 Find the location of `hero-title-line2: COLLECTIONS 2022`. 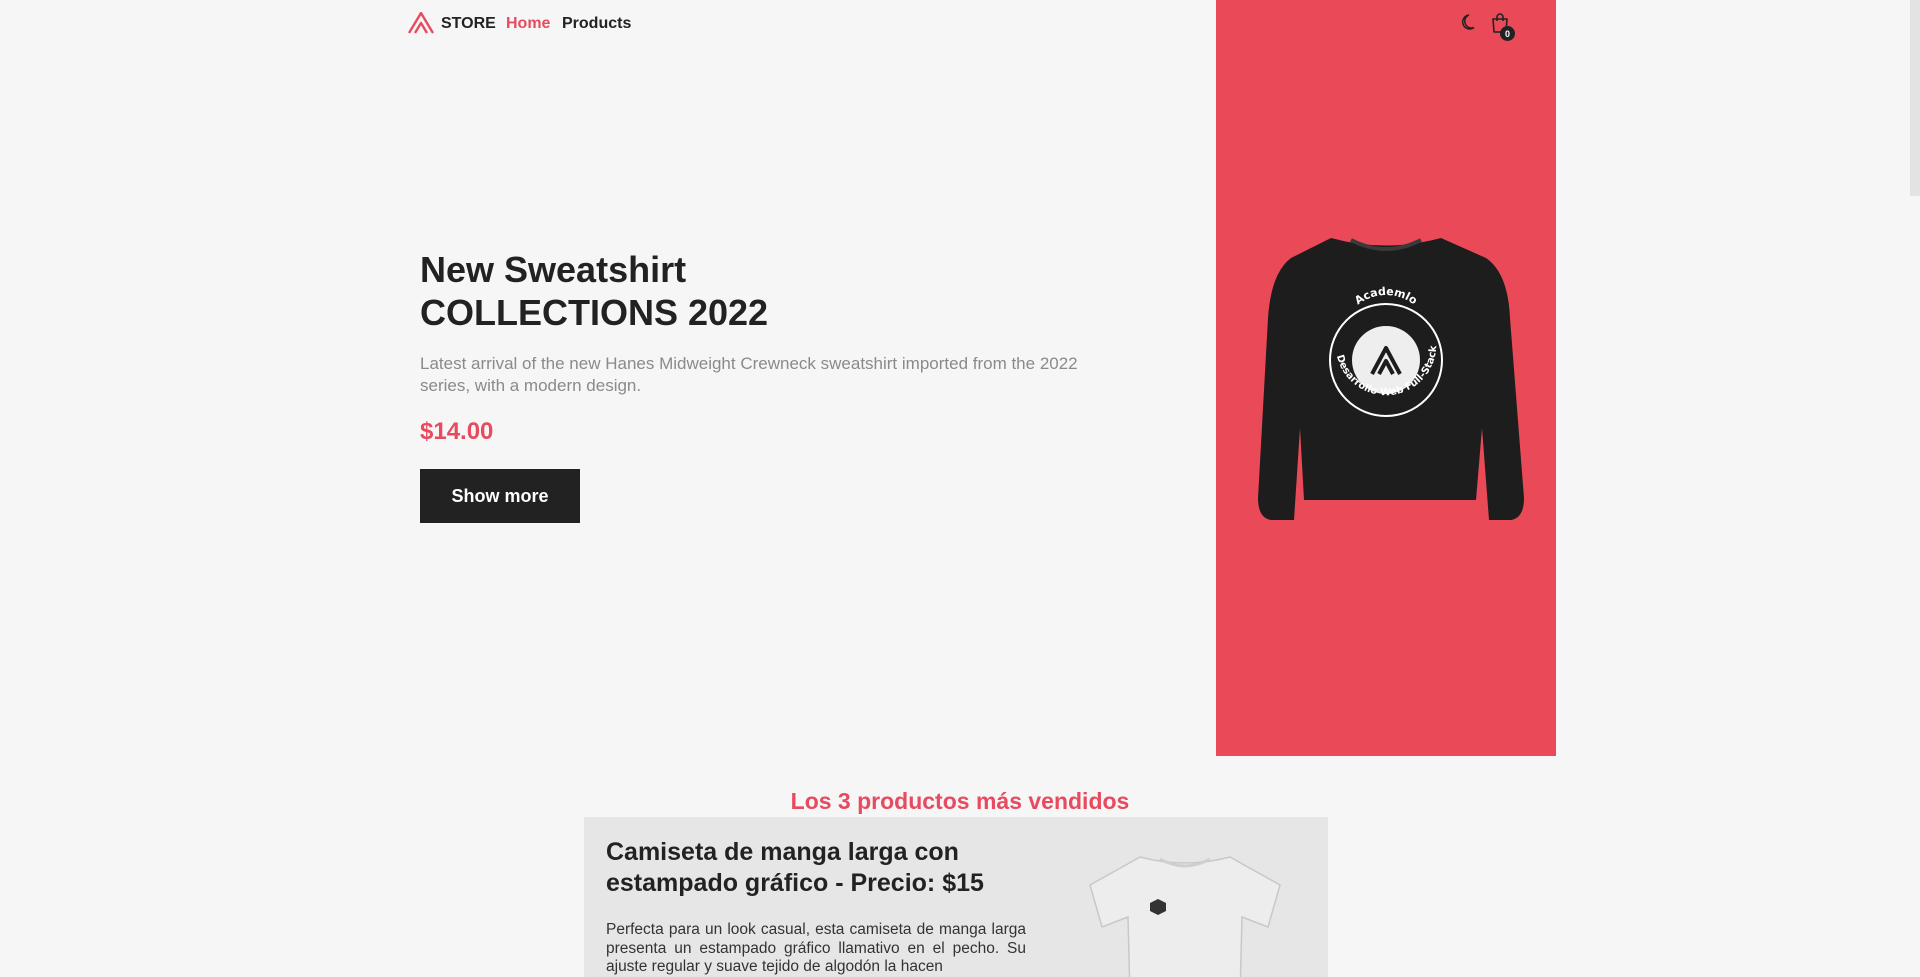

hero-title-line2: COLLECTIONS 2022 is located at coordinates (594, 312).